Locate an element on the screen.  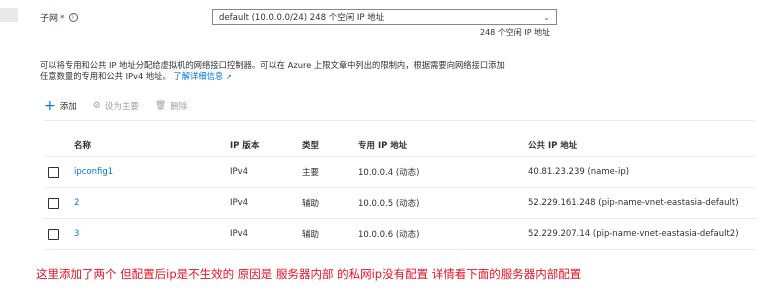
delete-button: 🗑 删除 is located at coordinates (171, 106).